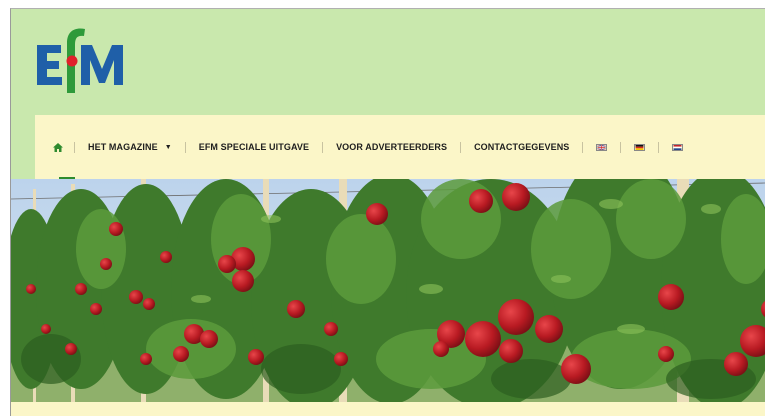 This screenshot has height=416, width=767. I want to click on nav-item-contactgegevens: CONTACTGEGEVENS, so click(521, 147).